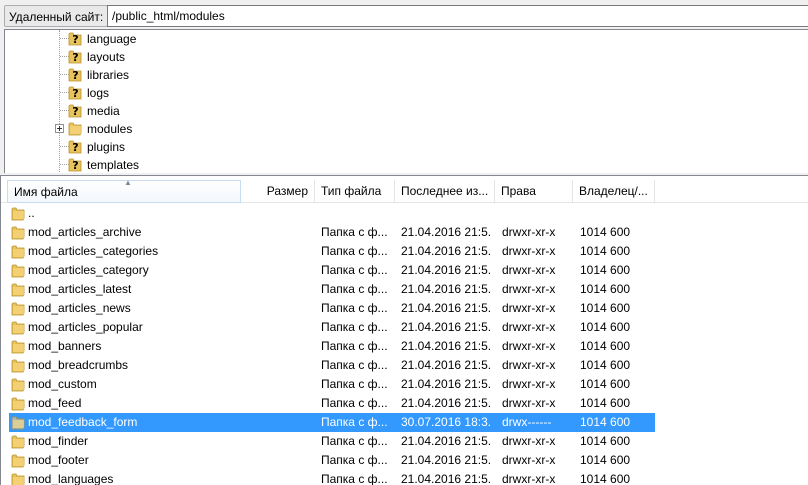  I want to click on remote-site-bar: Удаленный сайт:, so click(404, 15).